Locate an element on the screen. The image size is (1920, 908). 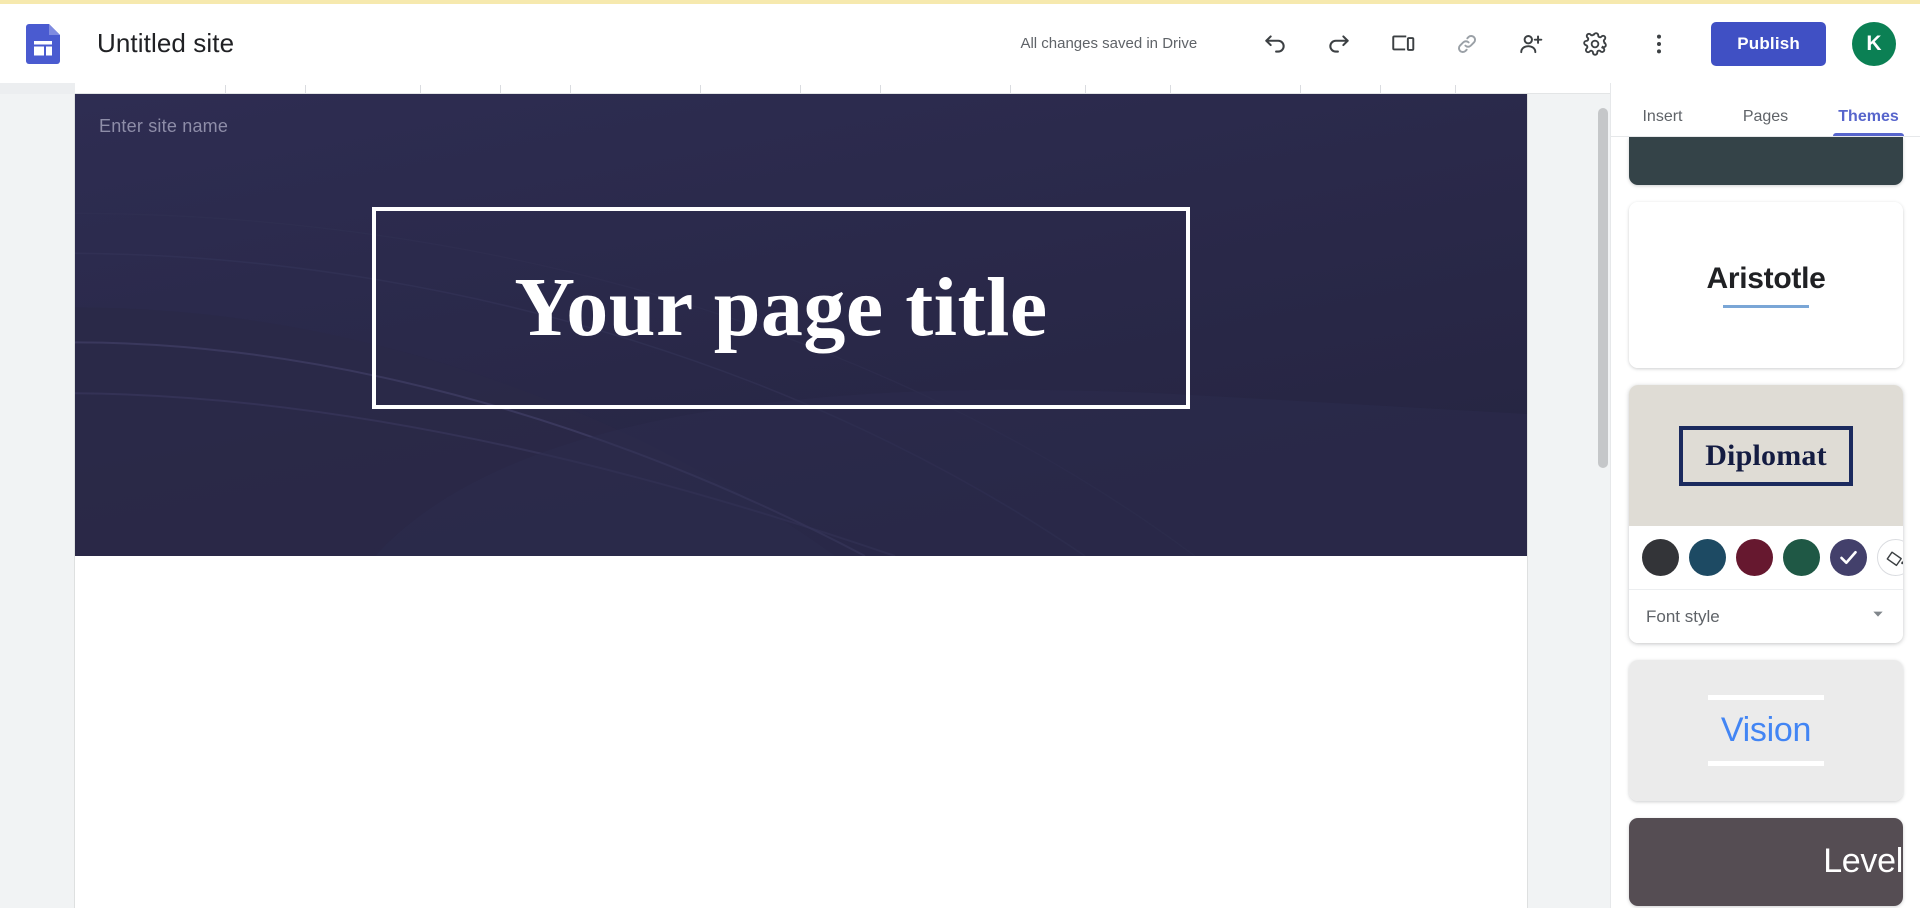
theme-card-vision: Vision is located at coordinates (1766, 730).